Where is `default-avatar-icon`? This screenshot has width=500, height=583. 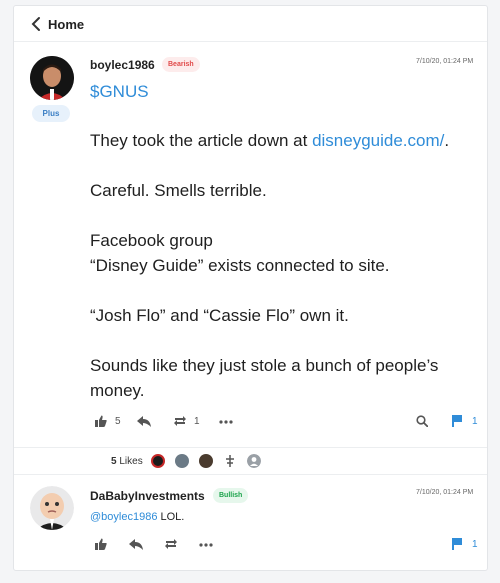
default-avatar-icon is located at coordinates (254, 461).